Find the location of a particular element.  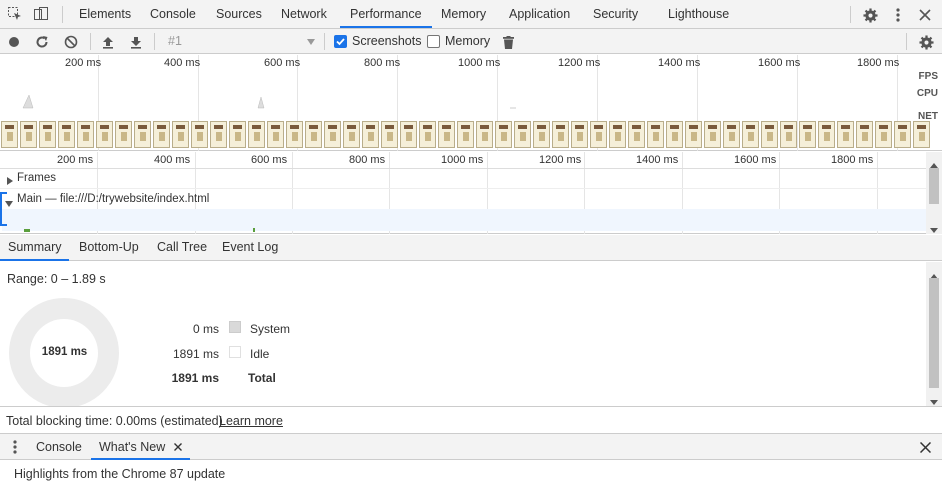

screenshot-filmstrip is located at coordinates (471, 135).